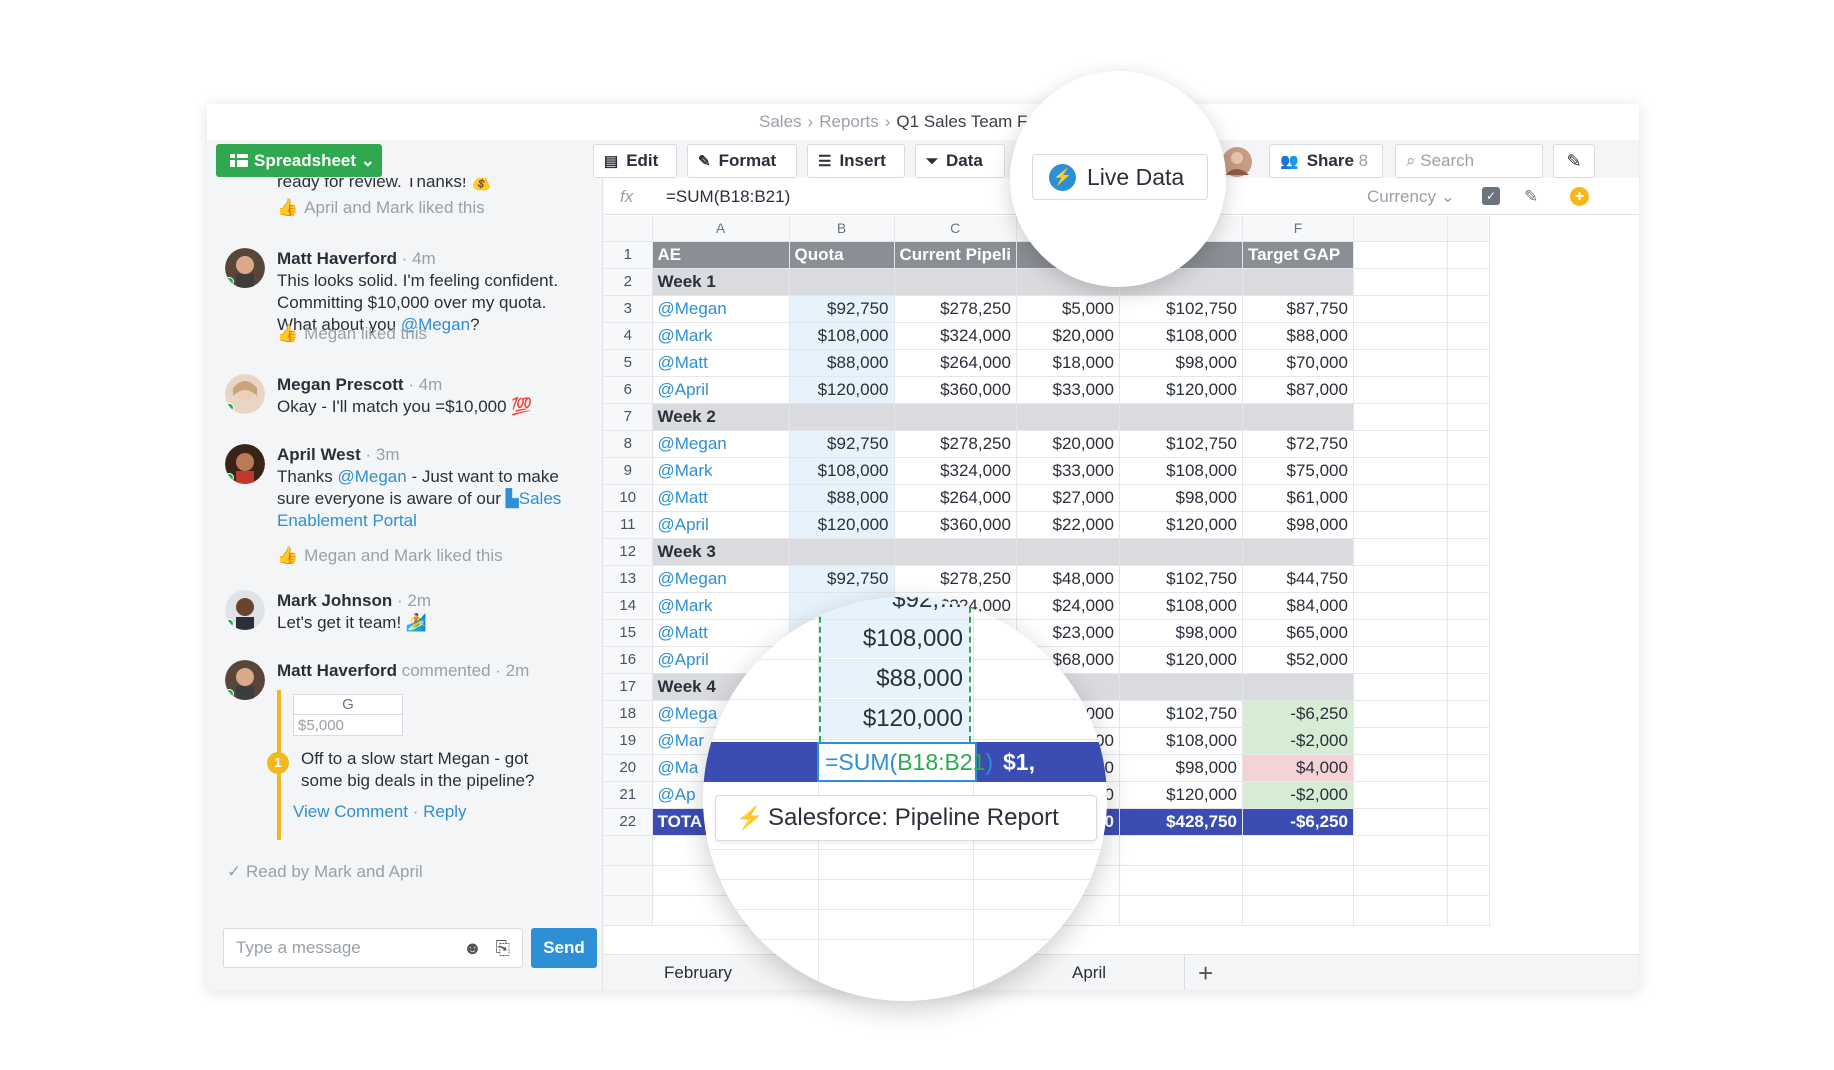 The width and height of the screenshot is (1834, 1070). What do you see at coordinates (1468, 229) in the screenshot?
I see `column-header` at bounding box center [1468, 229].